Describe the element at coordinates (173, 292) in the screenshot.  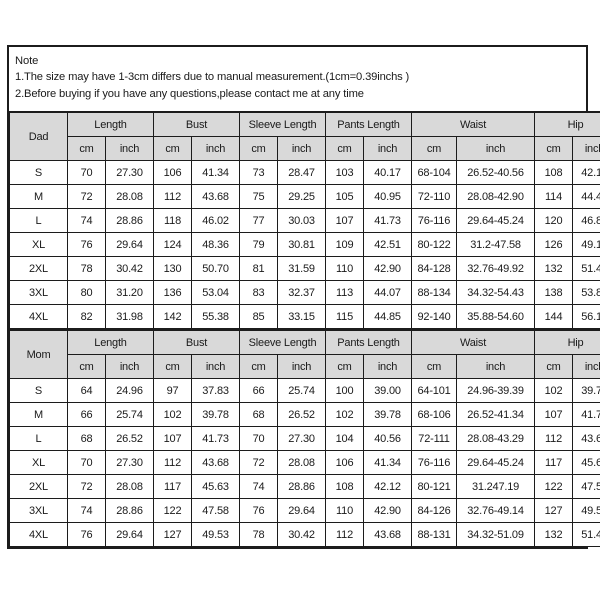
I see `cell-bust-cm: 136` at that location.